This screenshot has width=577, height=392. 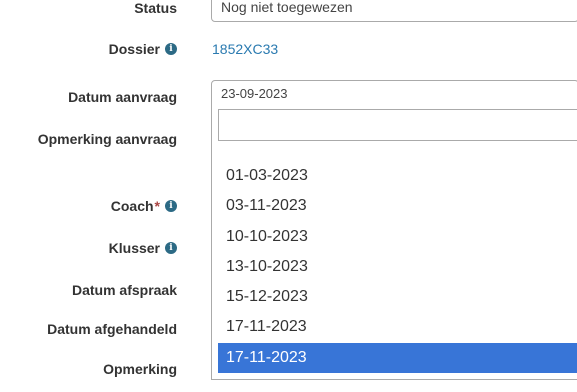 I want to click on dropdown-option: 01-03-2023, so click(x=397, y=176).